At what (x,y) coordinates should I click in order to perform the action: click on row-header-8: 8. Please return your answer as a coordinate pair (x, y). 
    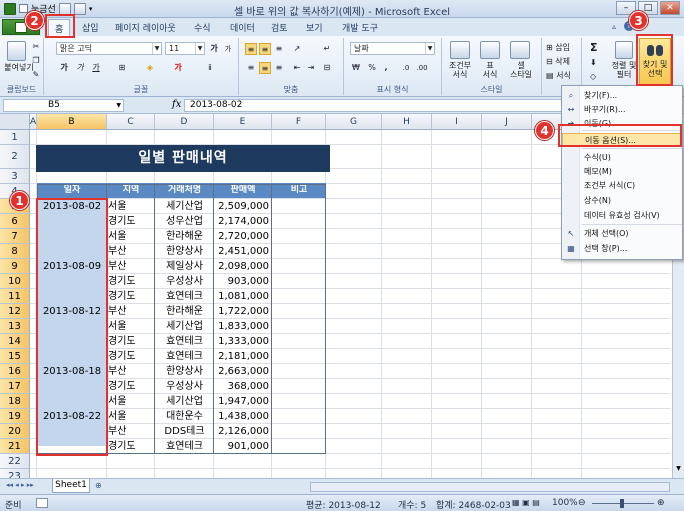
    Looking at the image, I should click on (15, 251).